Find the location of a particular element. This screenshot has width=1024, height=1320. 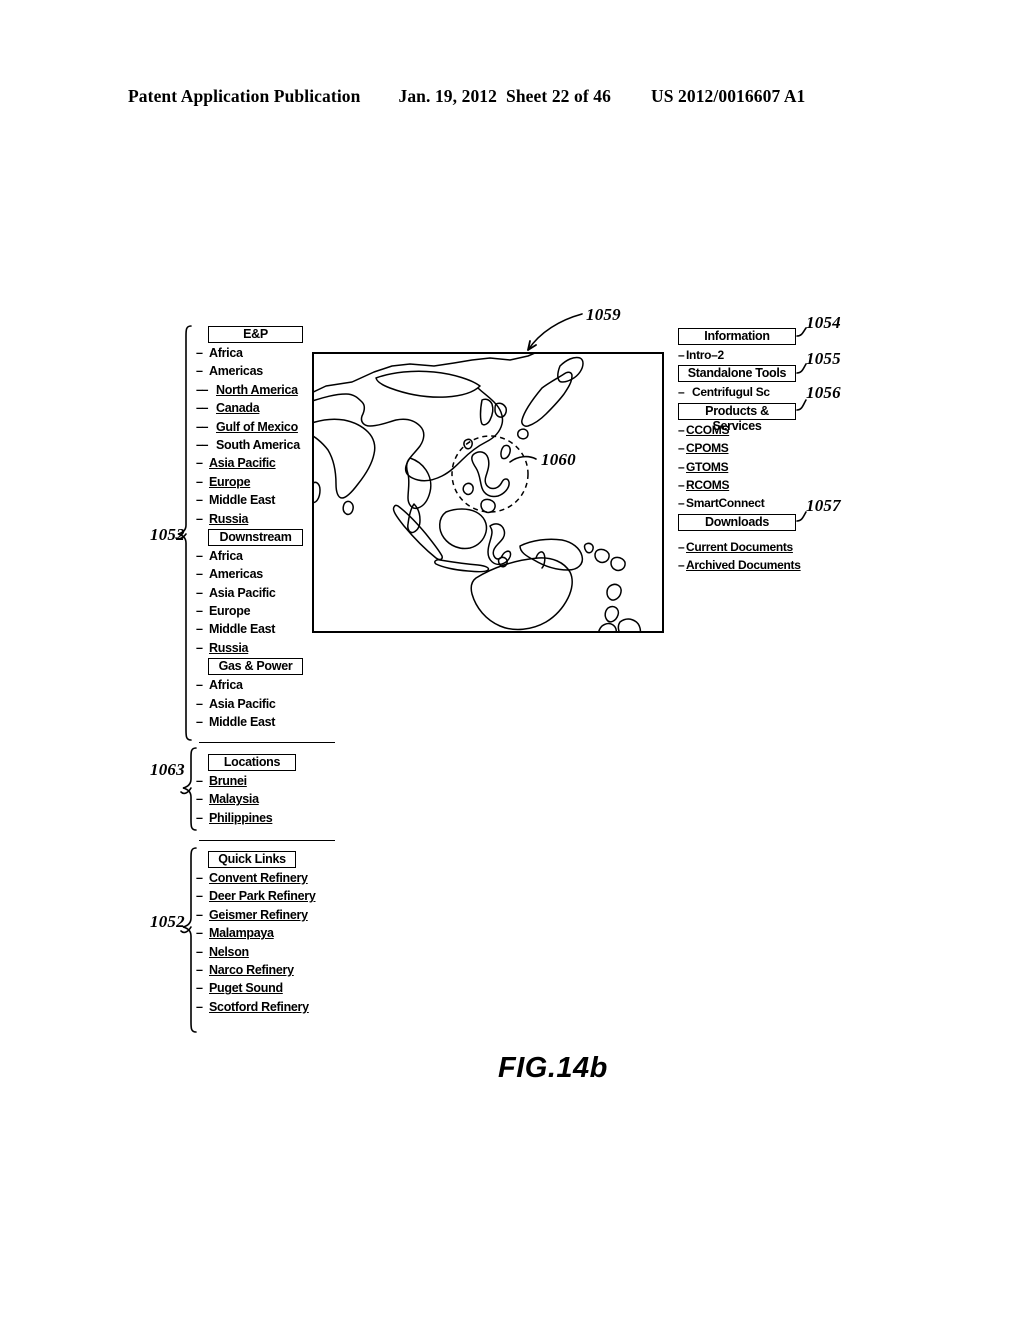

menu-item-label: Puget Sound is located at coordinates (246, 988).